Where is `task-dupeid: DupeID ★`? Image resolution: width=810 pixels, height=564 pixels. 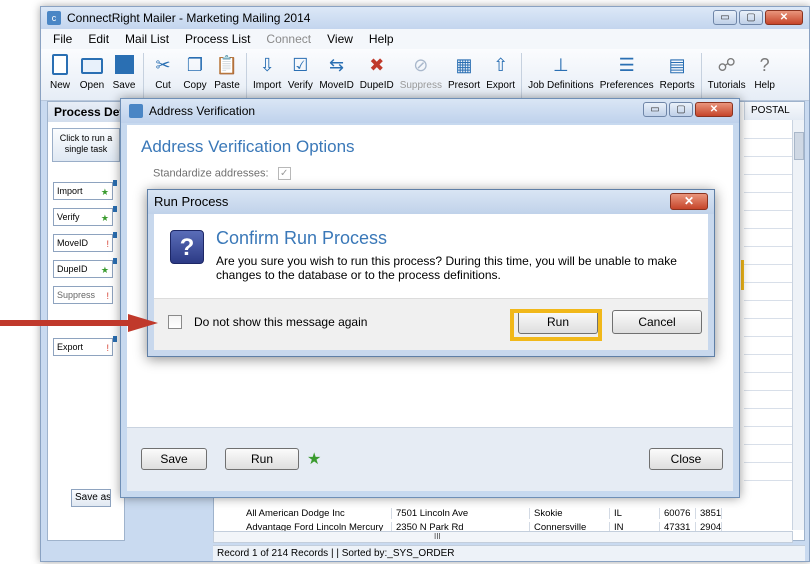
task-dupeid: DupeID ★ is located at coordinates (85, 268).